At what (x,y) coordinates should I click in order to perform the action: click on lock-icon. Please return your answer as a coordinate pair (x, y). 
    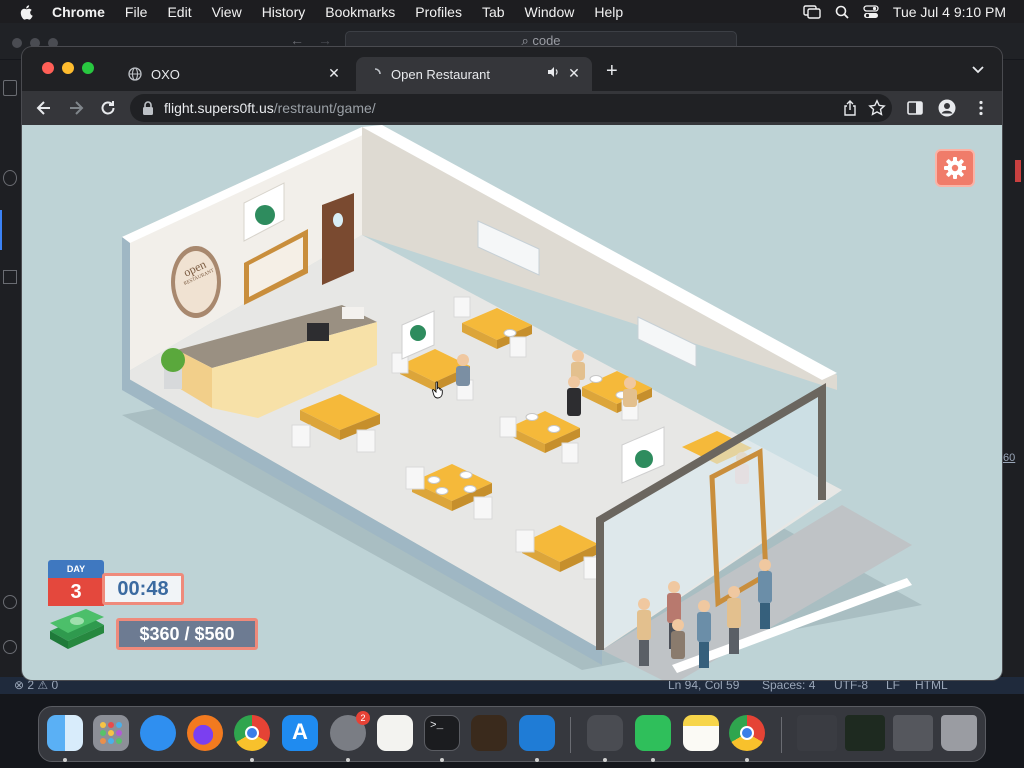
    Looking at the image, I should click on (148, 108).